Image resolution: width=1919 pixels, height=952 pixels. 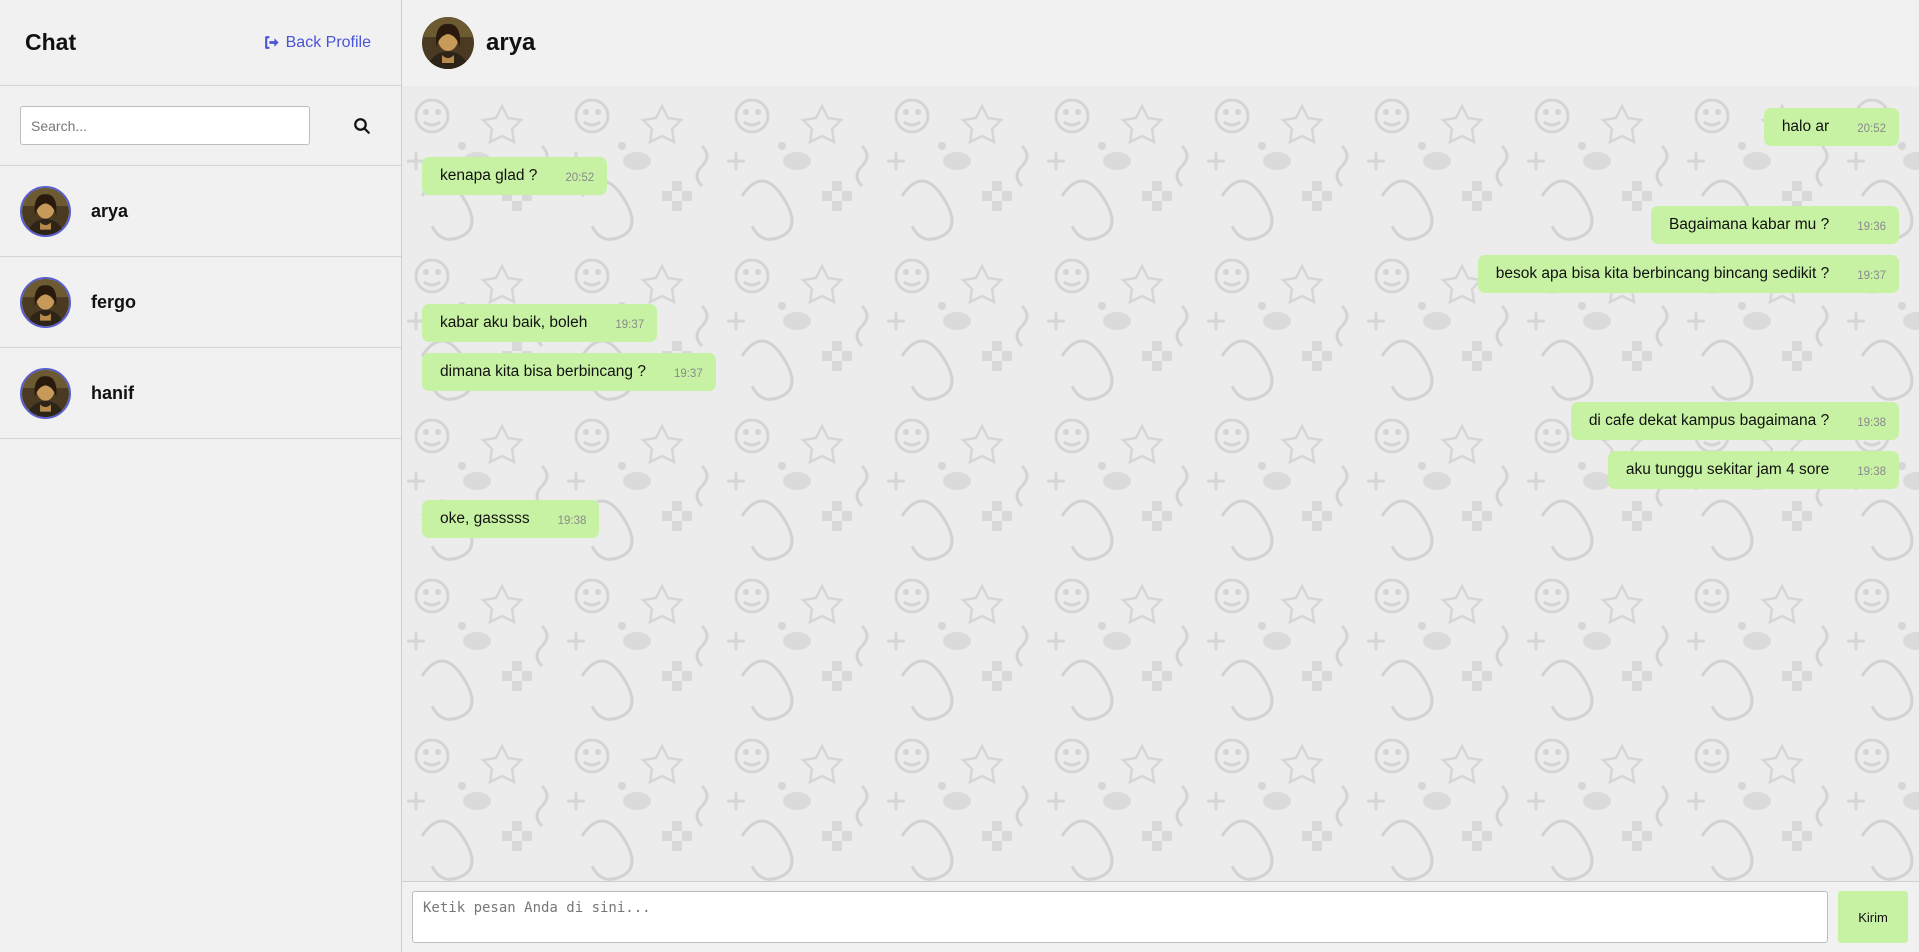 I want to click on message-text: aku tunggu sekitar jam 4 sore, so click(x=1727, y=469).